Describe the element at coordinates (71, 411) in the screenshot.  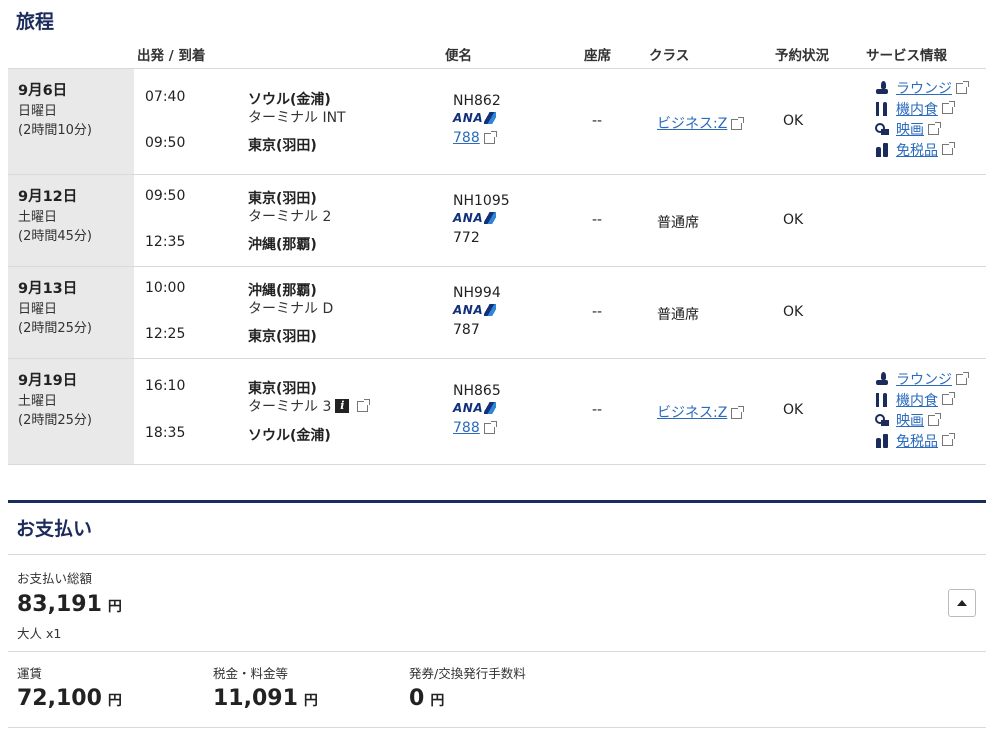
I see `date-cell: 9月19日 土曜日 (2時間25分)` at that location.